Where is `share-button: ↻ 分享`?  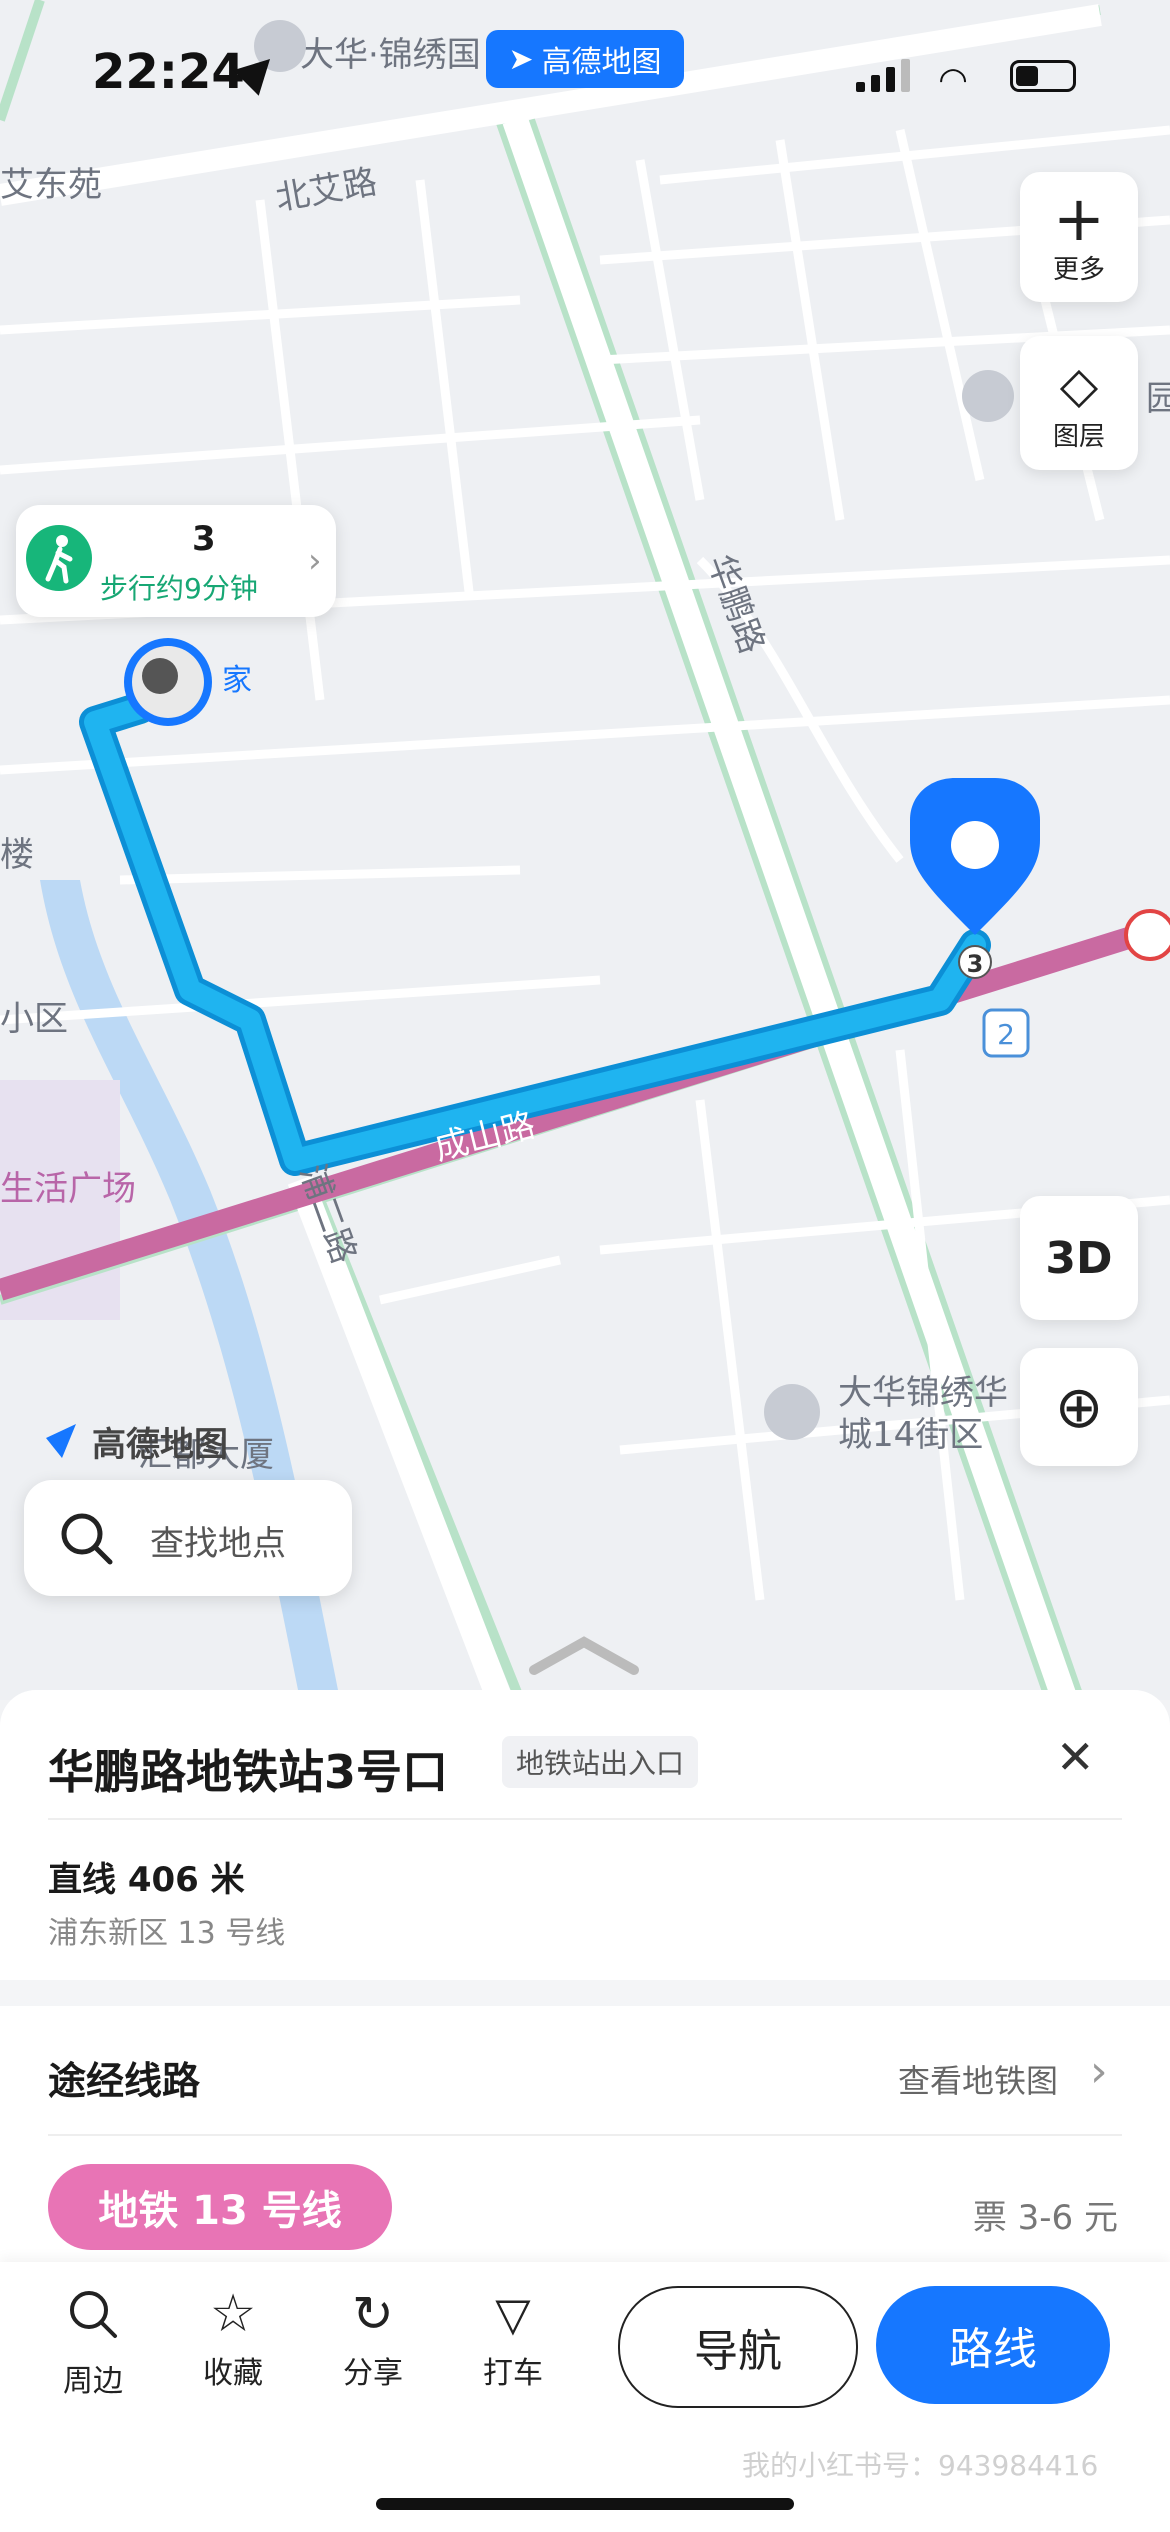
share-button: ↻ 分享 is located at coordinates (373, 2339).